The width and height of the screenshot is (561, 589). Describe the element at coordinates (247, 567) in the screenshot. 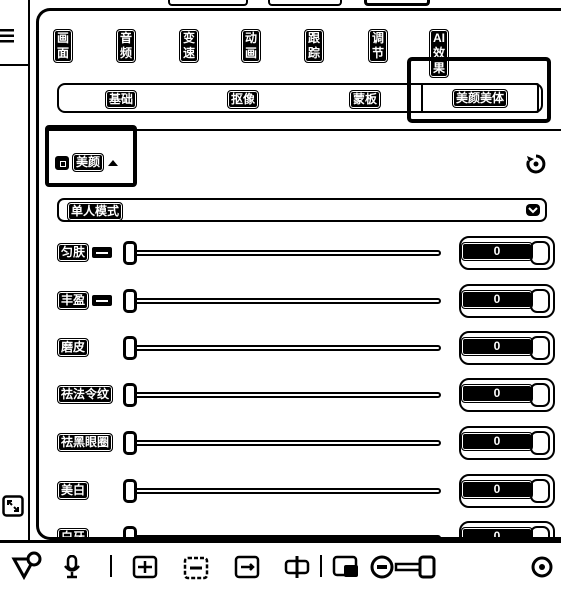

I see `crop-icon` at that location.